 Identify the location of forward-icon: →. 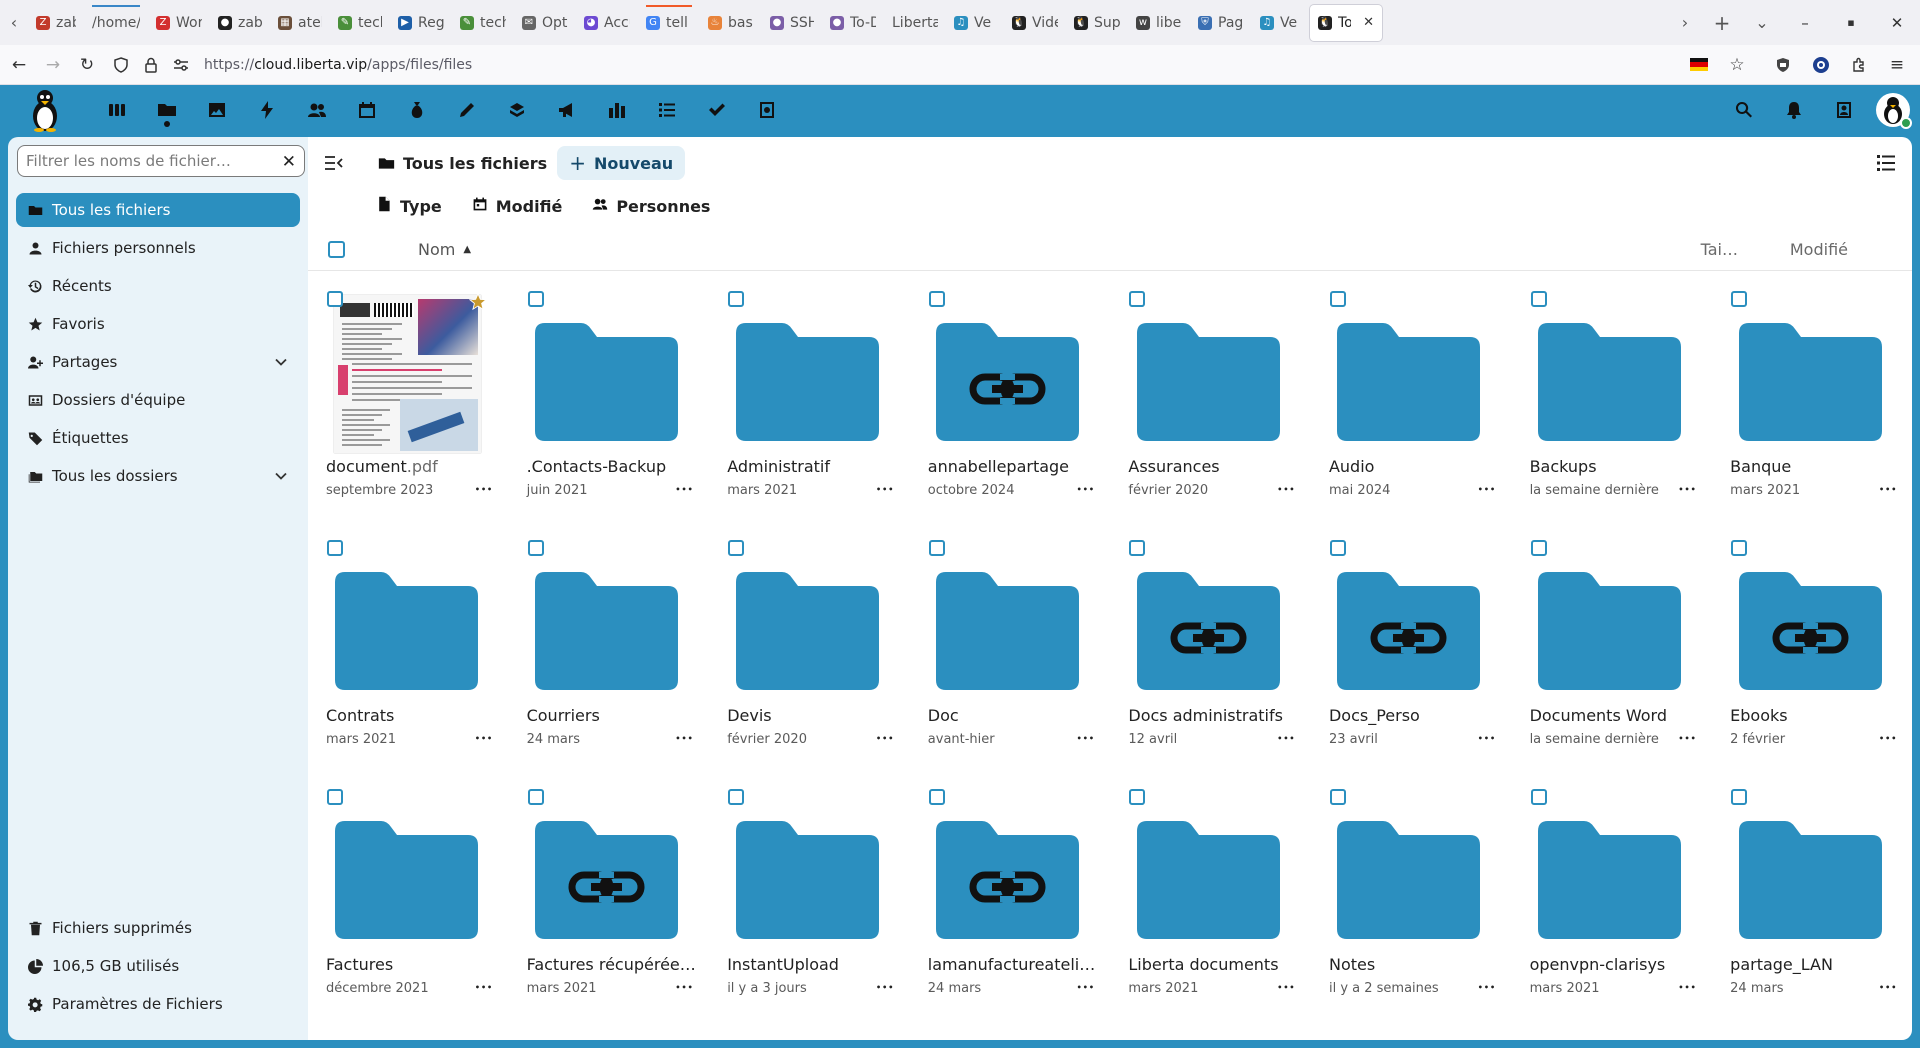
(53, 65).